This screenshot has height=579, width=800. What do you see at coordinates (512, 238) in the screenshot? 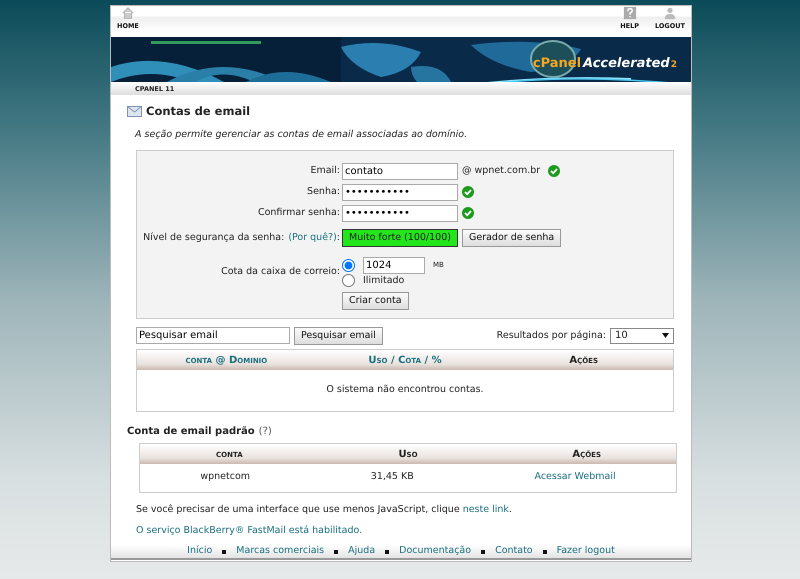
I see `password-generator-button: Gerador de senha` at bounding box center [512, 238].